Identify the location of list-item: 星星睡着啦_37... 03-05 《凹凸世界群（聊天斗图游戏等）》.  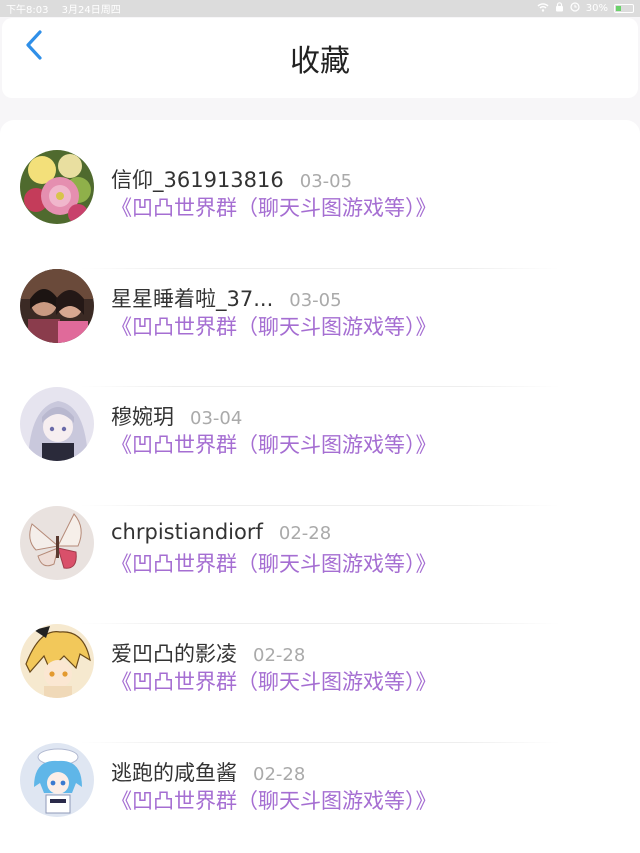
(320, 327).